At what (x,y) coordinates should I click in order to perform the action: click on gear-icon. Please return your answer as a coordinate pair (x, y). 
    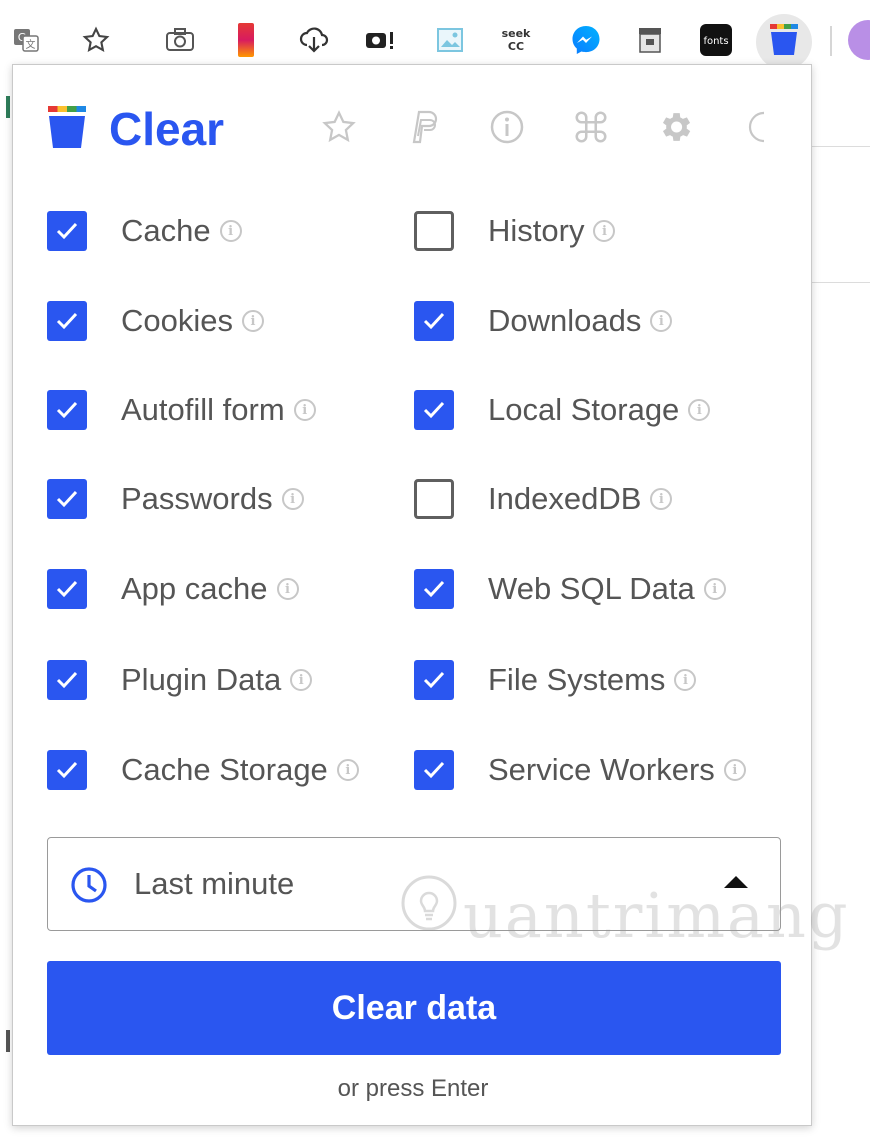
    Looking at the image, I should click on (675, 127).